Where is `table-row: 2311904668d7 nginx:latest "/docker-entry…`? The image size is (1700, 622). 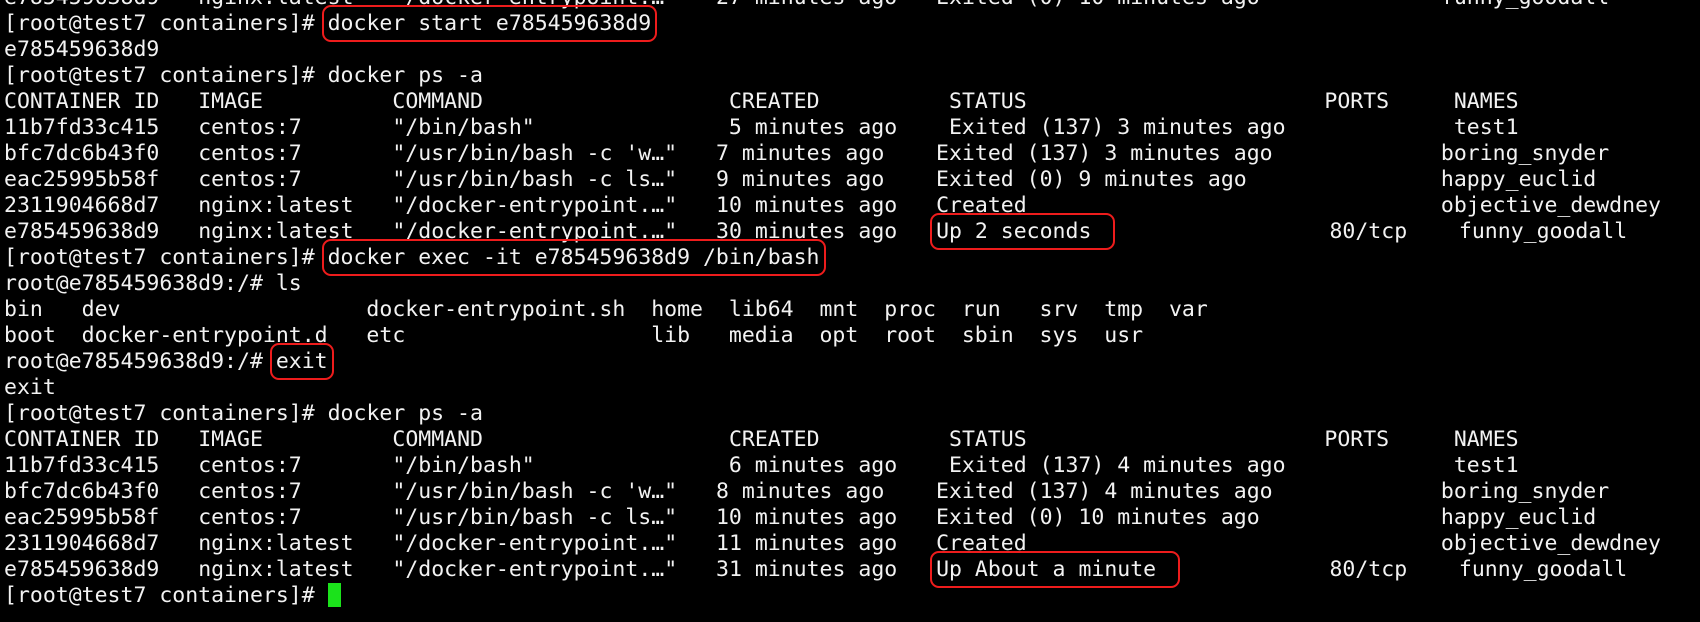 table-row: 2311904668d7 nginx:latest "/docker-entry… is located at coordinates (832, 206).